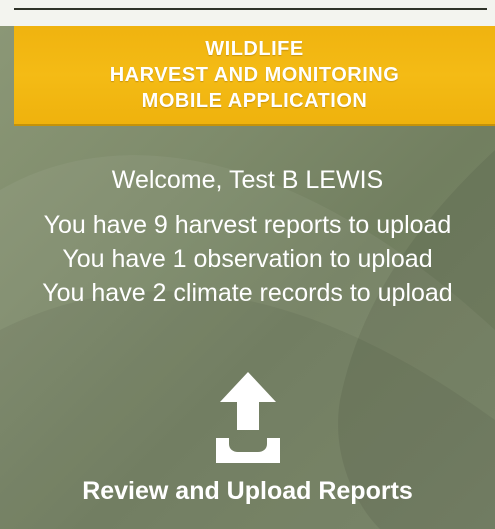 The image size is (495, 529). What do you see at coordinates (247, 259) in the screenshot?
I see `pending-observations: You have 1 observation to upload` at bounding box center [247, 259].